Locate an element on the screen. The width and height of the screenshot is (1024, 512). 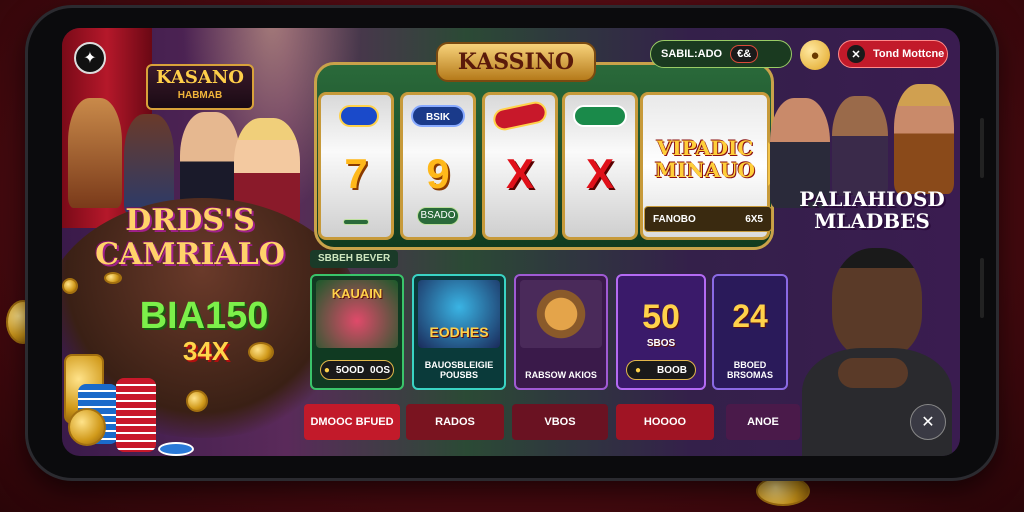
reel-symbol: 9 is located at coordinates (438, 173).